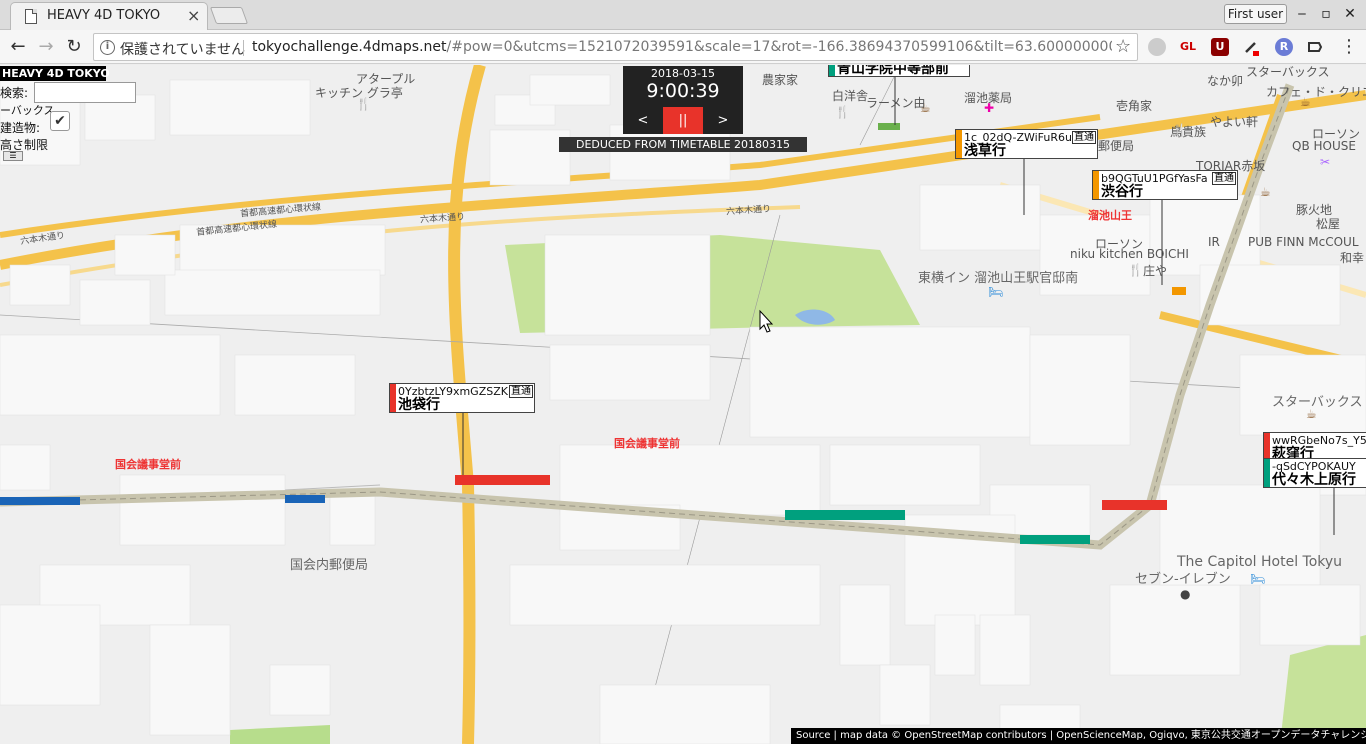 The width and height of the screenshot is (1366, 744). Describe the element at coordinates (68, 109) in the screenshot. I see `control-panel: HEAVY 4D TOKYO 検索: ーバックス 建造物: 高さ制限` at that location.